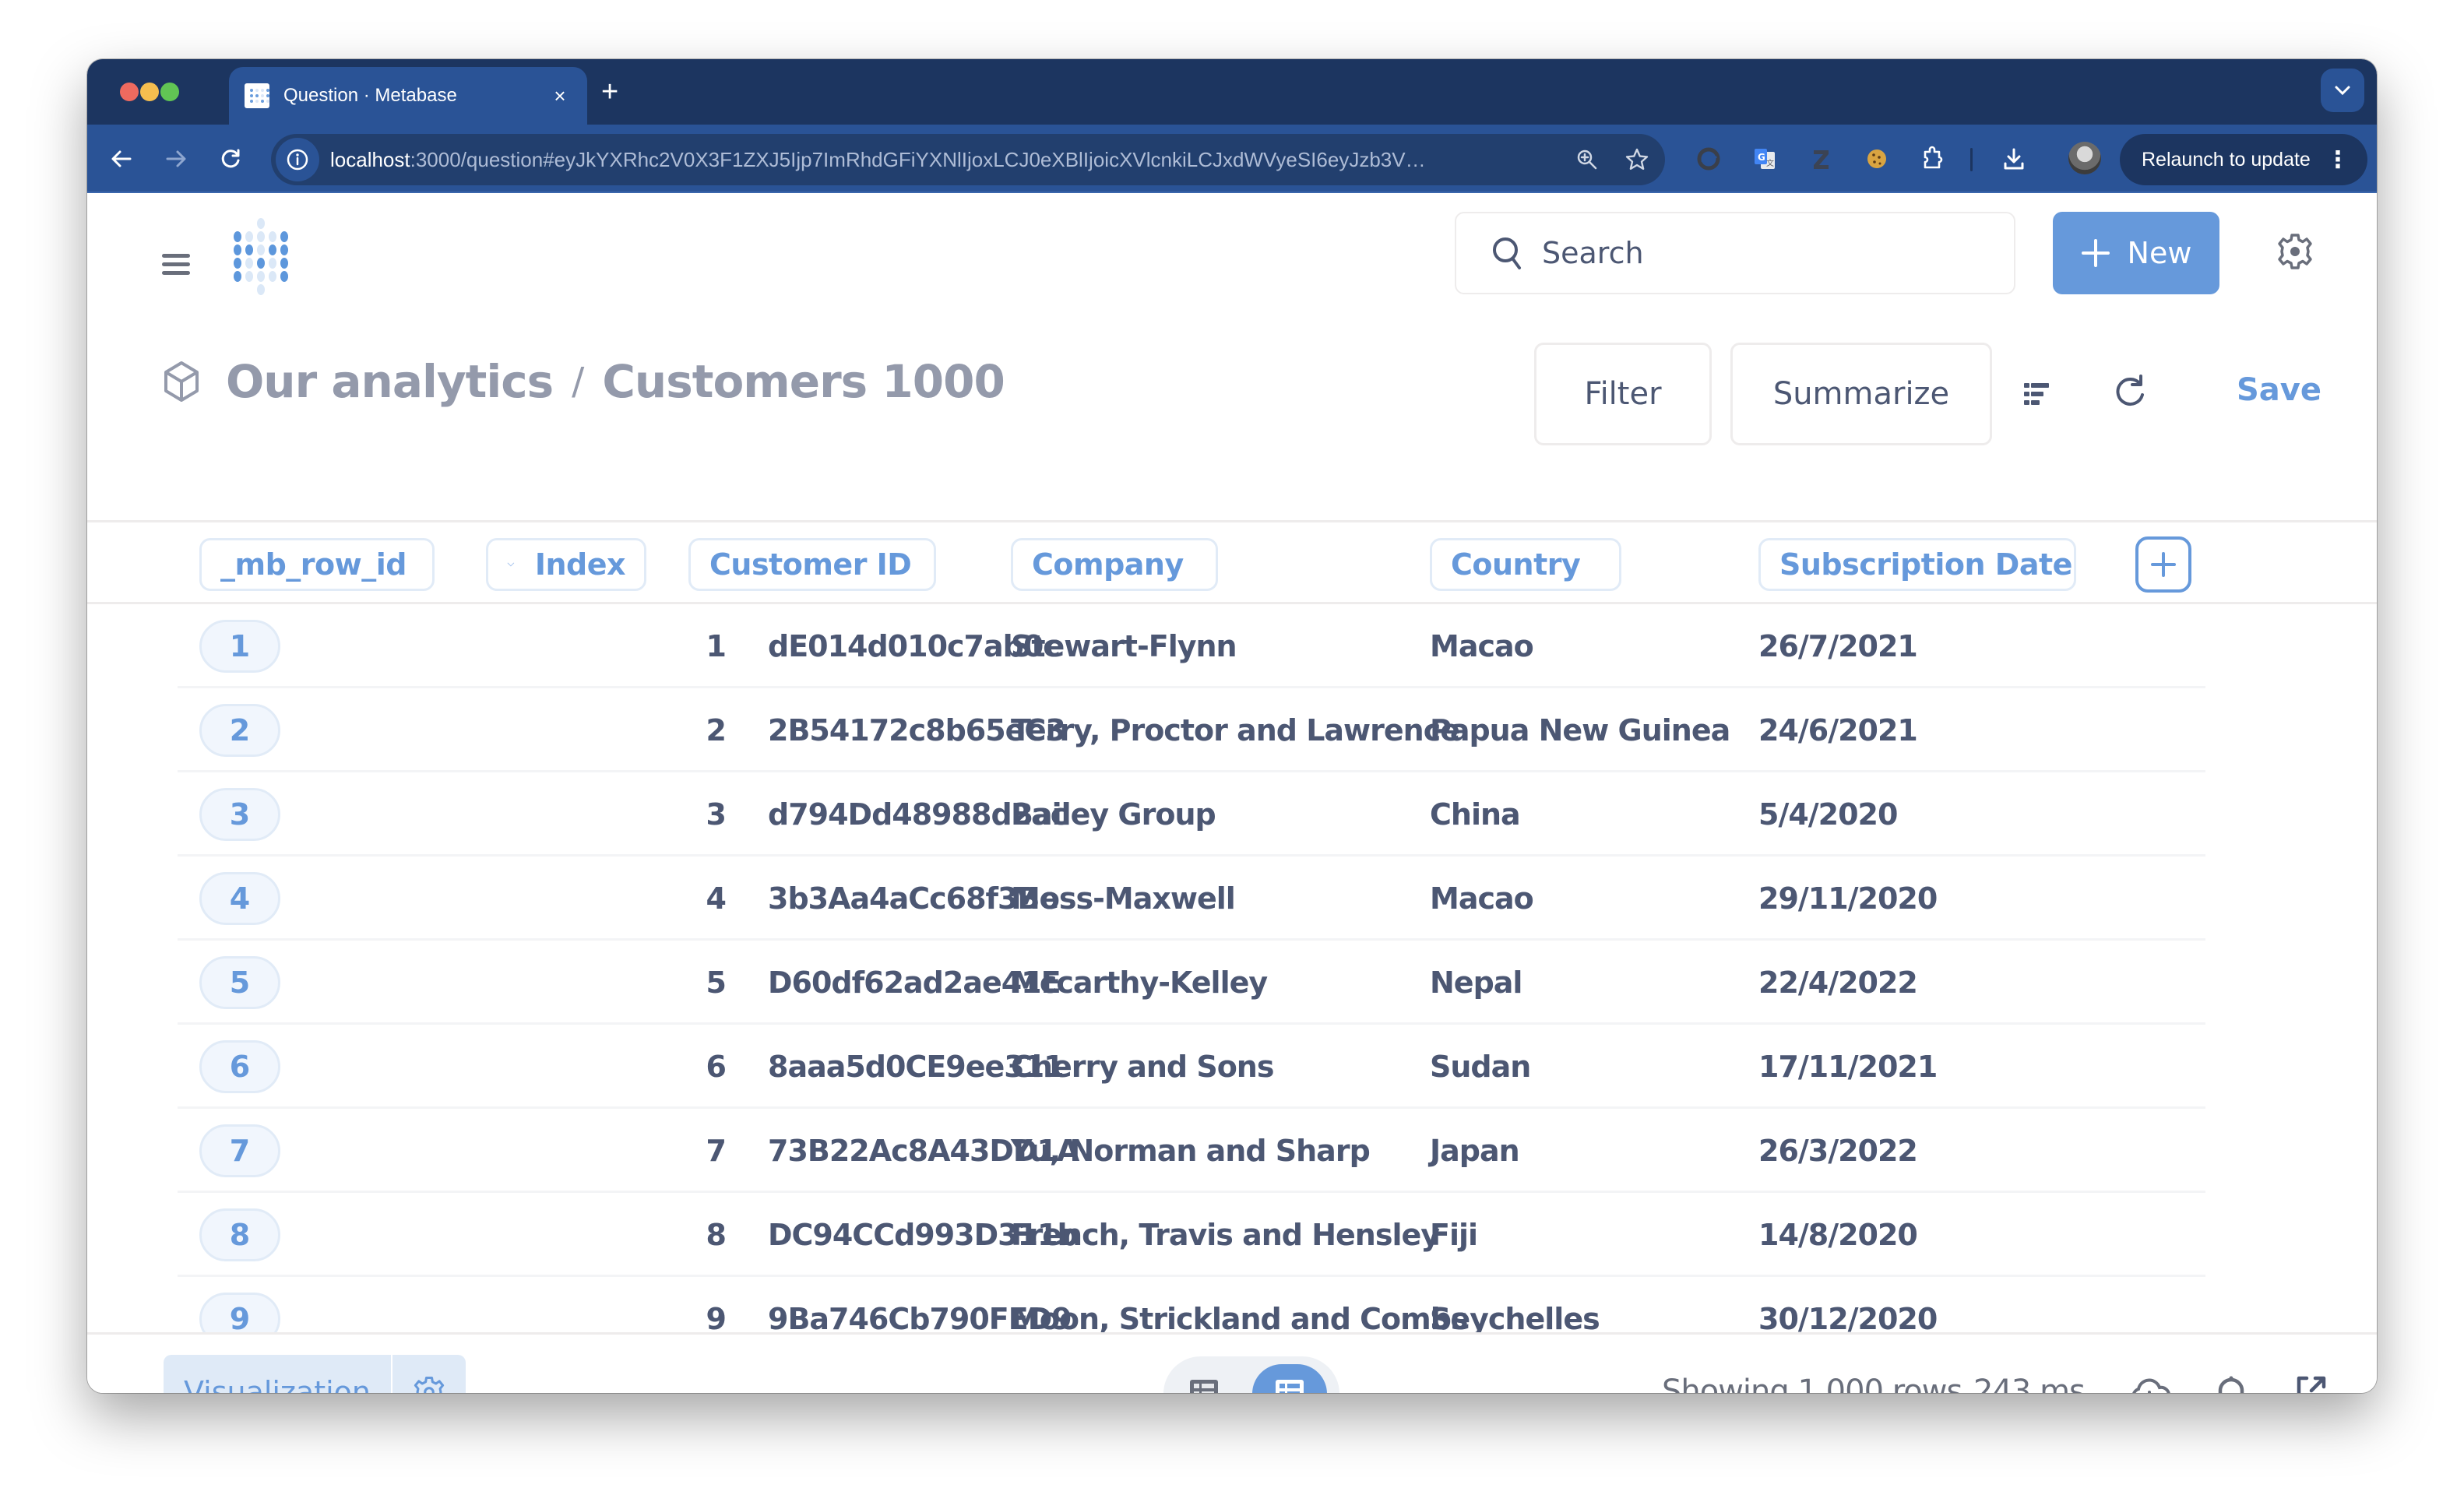  I want to click on cell-index: 1, so click(625, 646).